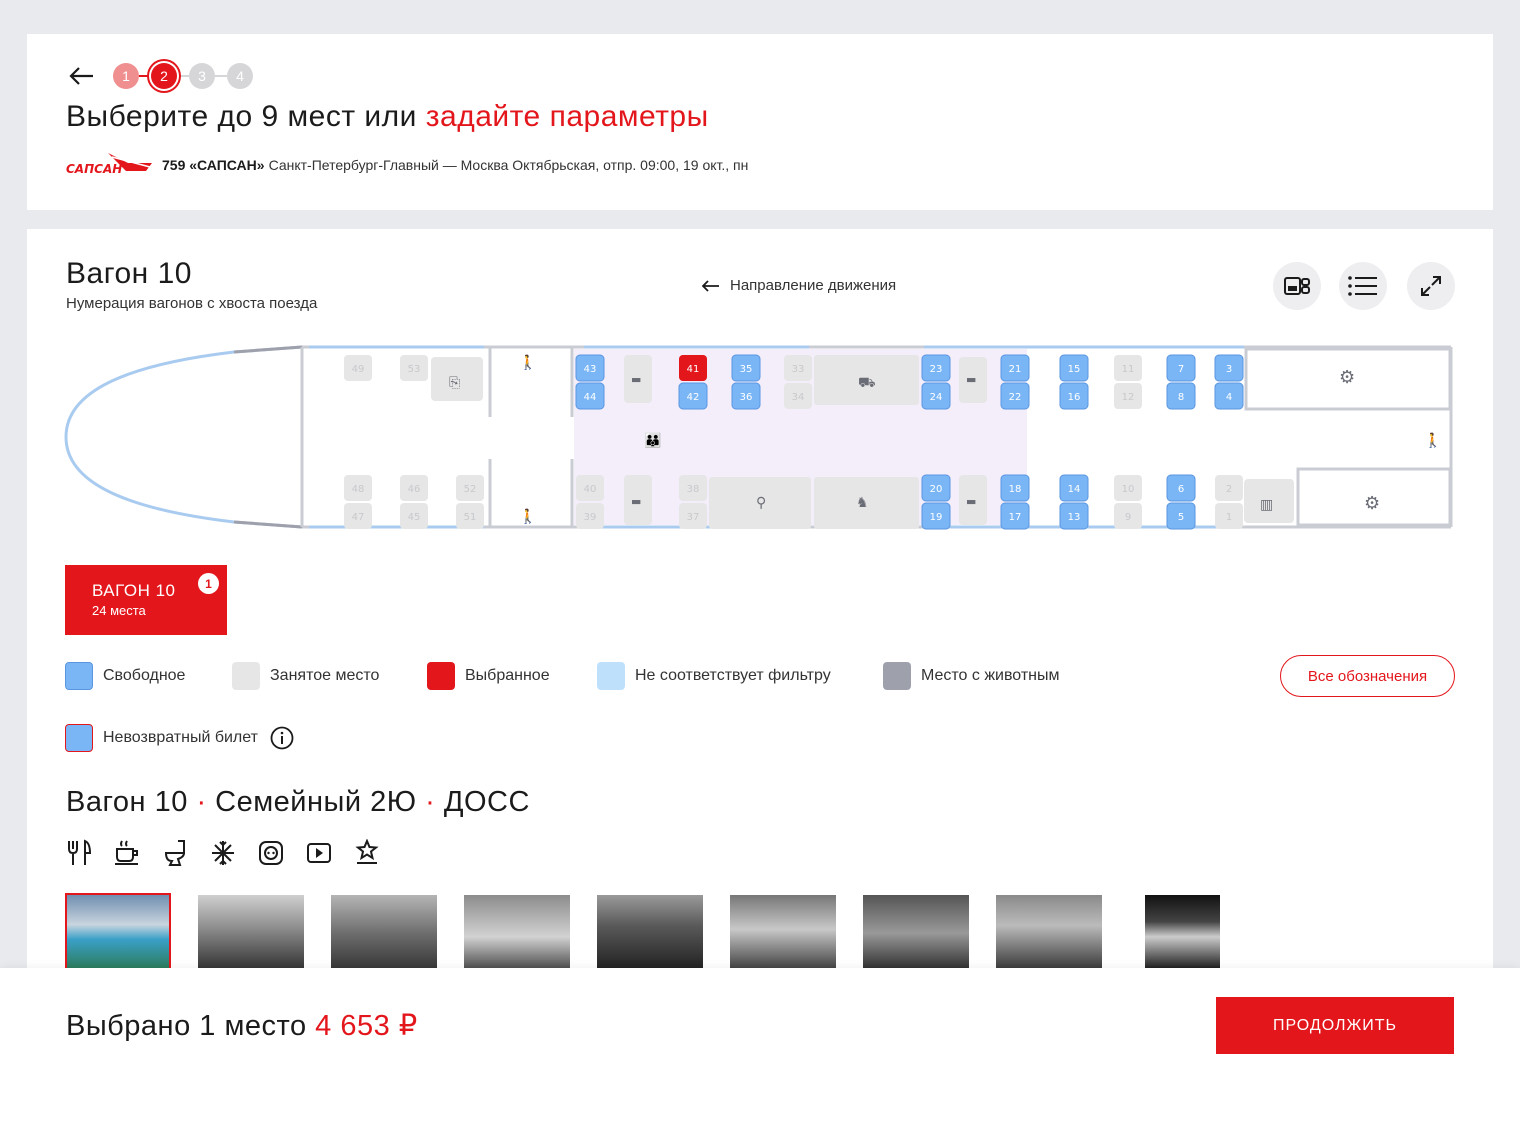 This screenshot has width=1520, height=1121. I want to click on seat-35: 35, so click(746, 368).